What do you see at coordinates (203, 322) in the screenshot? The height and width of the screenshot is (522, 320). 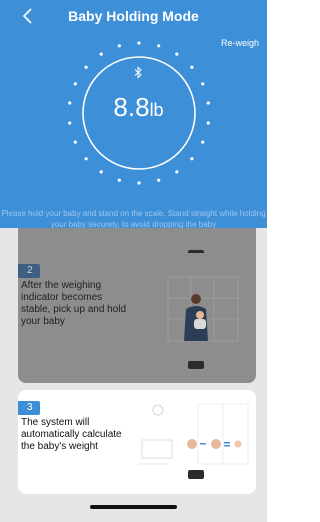 I see `person-holding-baby-icon` at bounding box center [203, 322].